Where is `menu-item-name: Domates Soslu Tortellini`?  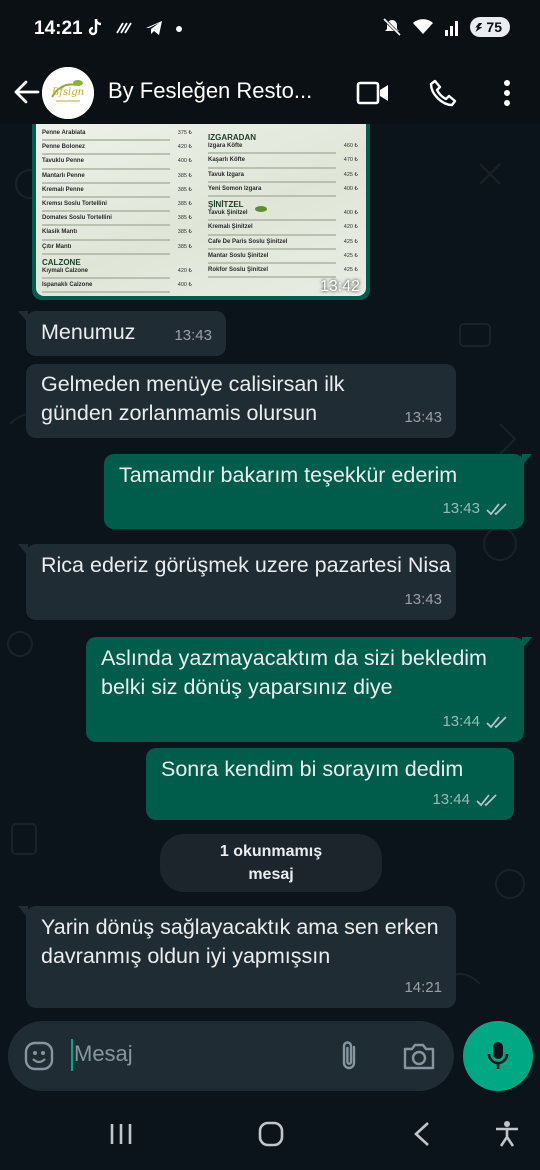
menu-item-name: Domates Soslu Tortellini is located at coordinates (77, 218).